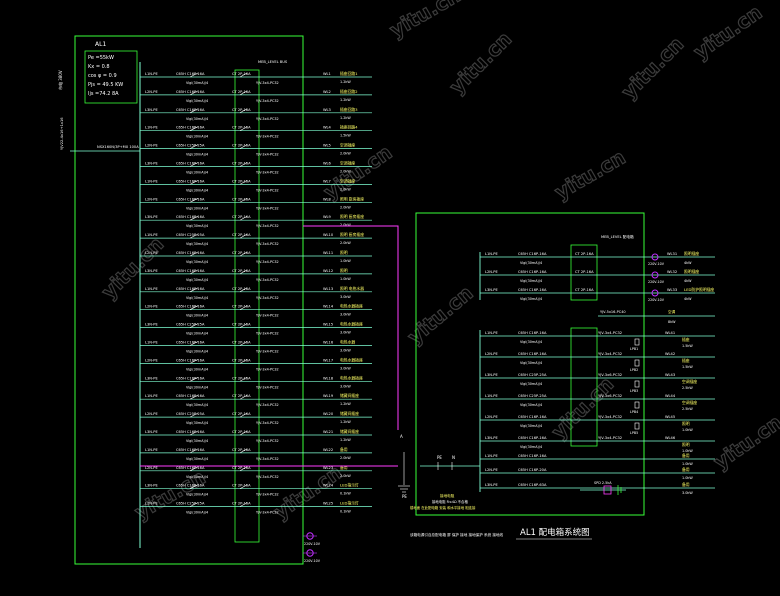  What do you see at coordinates (617, 236) in the screenshot?
I see `right-top-label: MEB_LEVEL 配电箱` at bounding box center [617, 236].